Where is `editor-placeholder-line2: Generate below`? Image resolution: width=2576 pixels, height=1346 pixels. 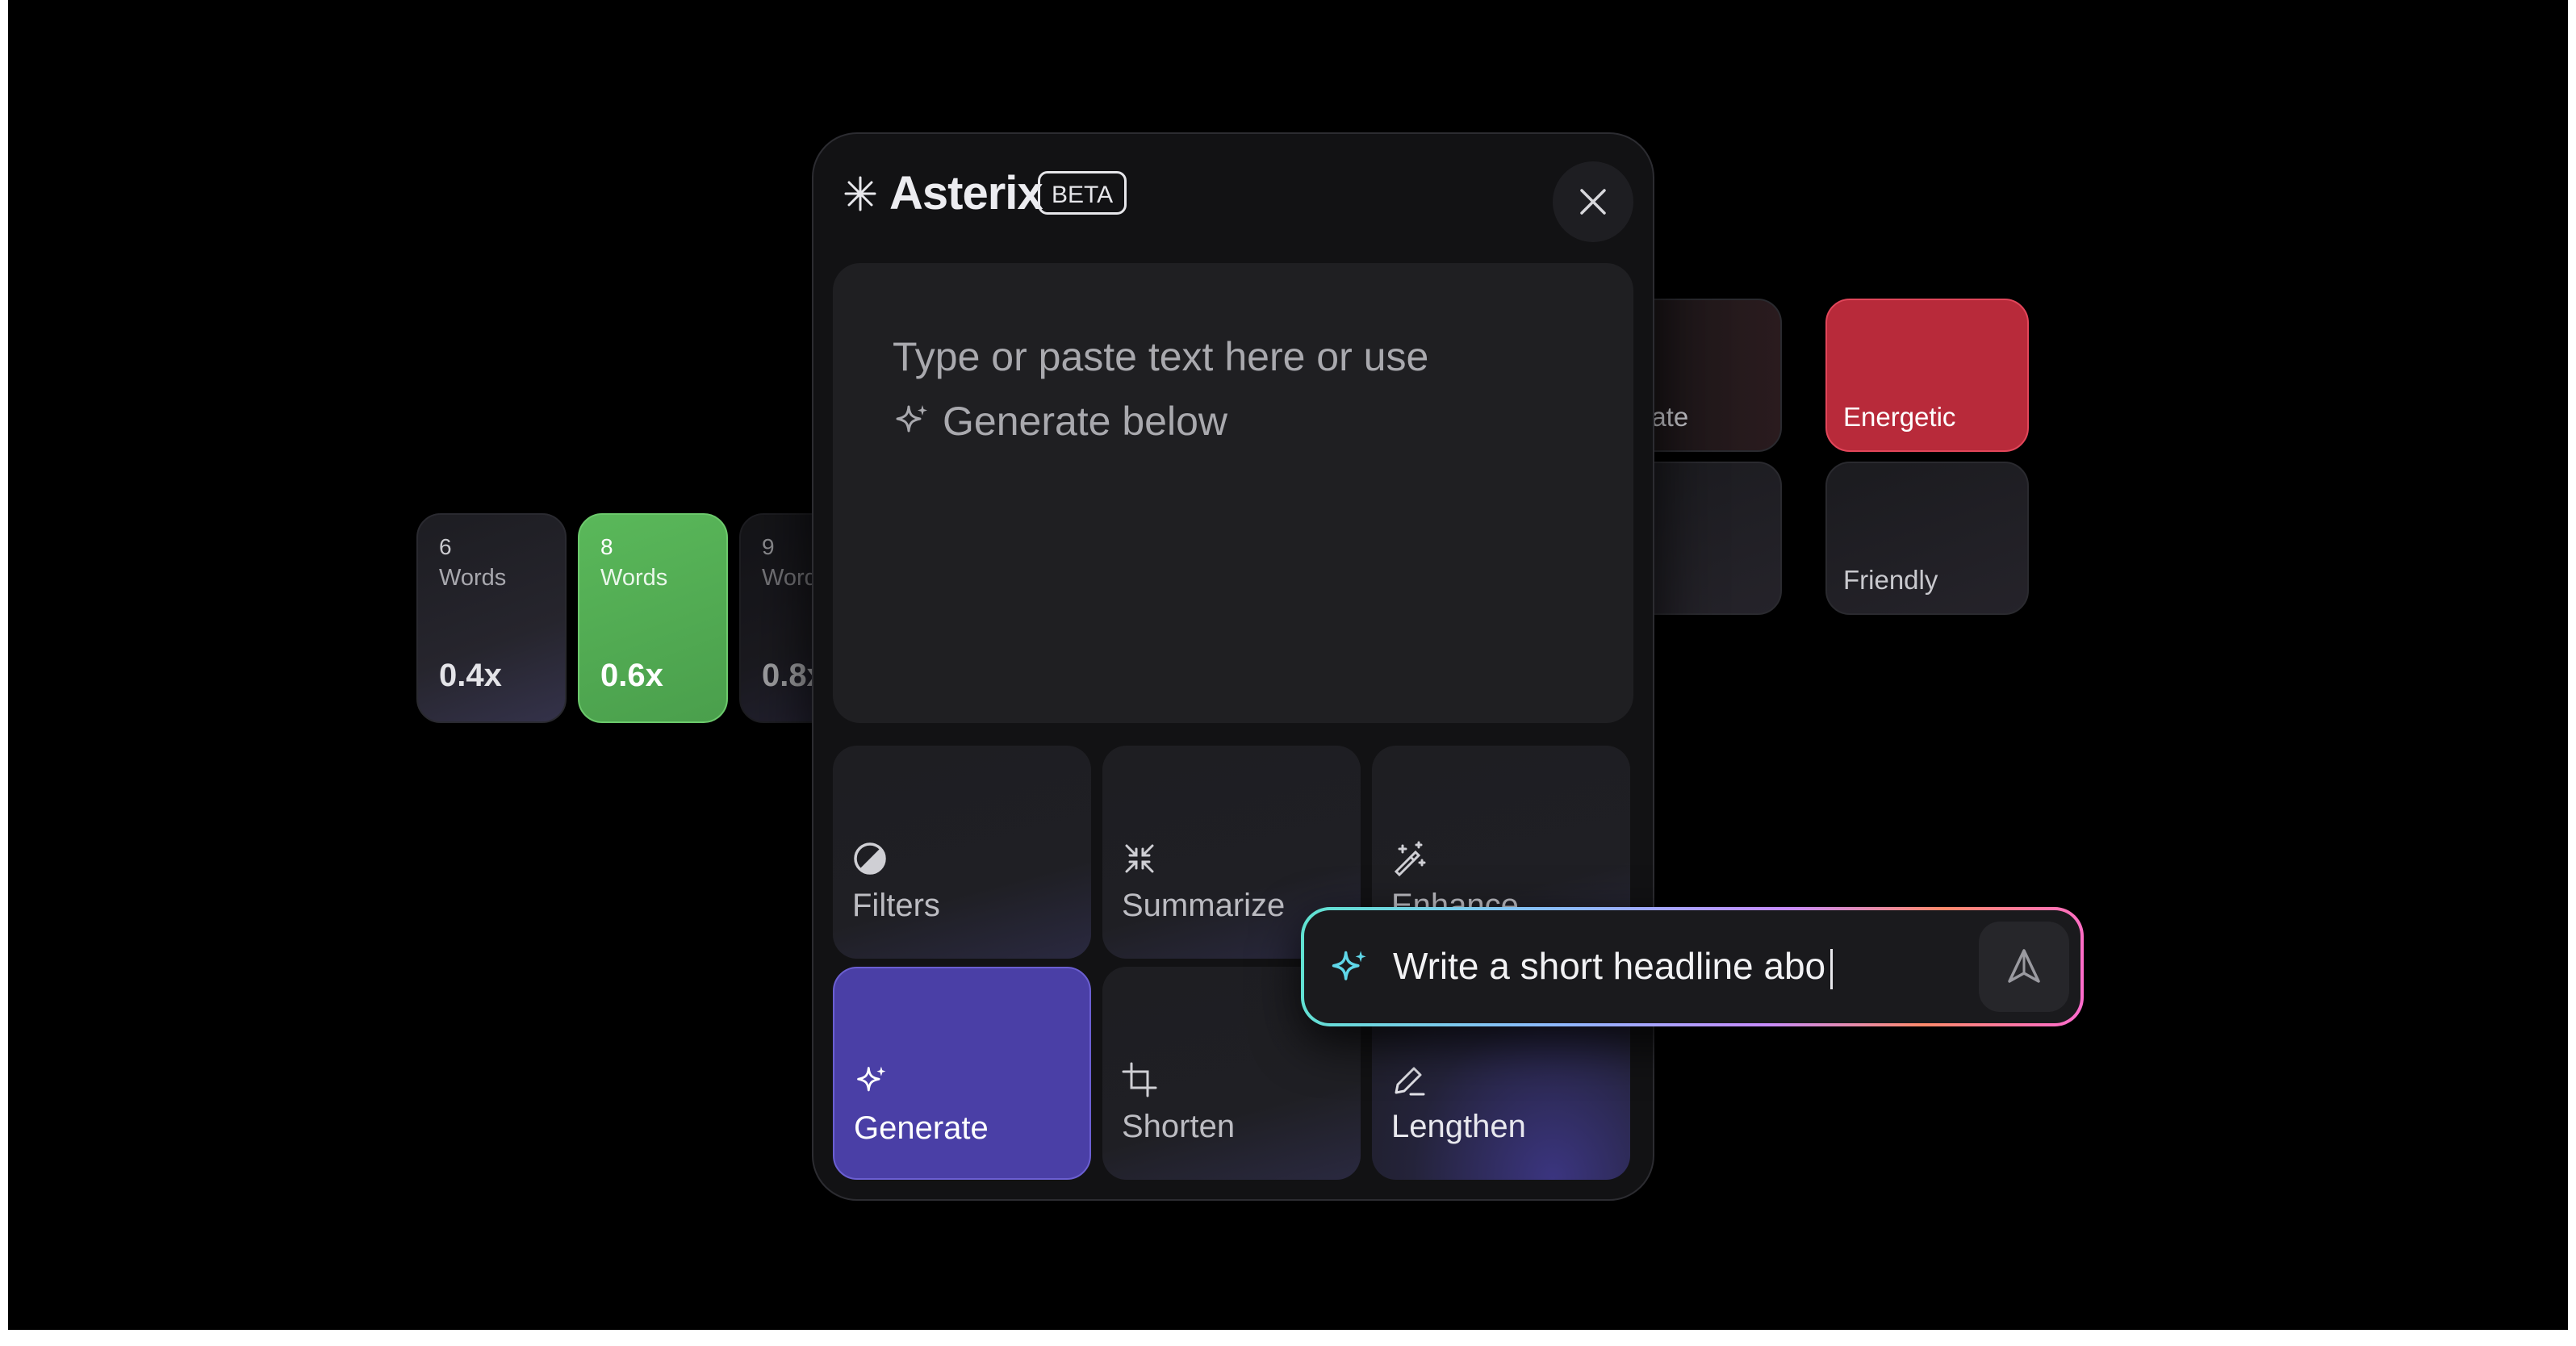 editor-placeholder-line2: Generate below is located at coordinates (1085, 421).